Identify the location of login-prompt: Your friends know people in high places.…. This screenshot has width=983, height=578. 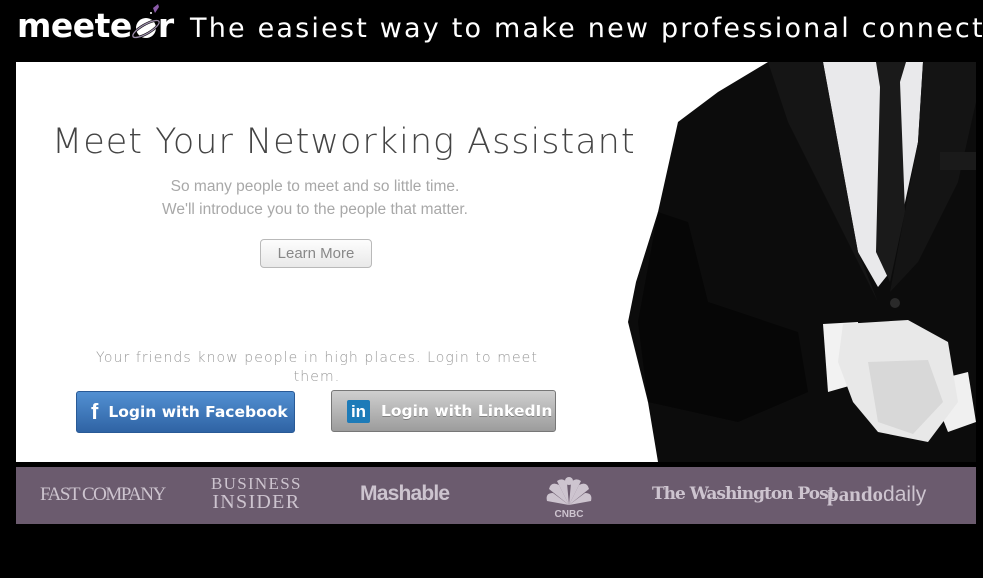
(317, 367).